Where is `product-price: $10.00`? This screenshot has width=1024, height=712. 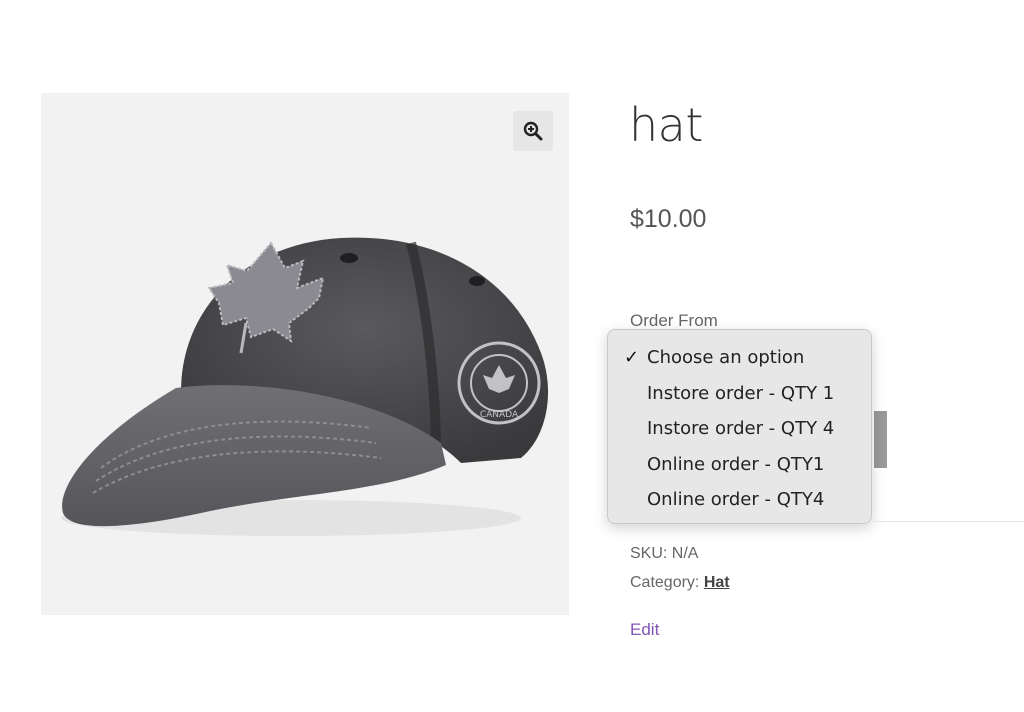
product-price: $10.00 is located at coordinates (668, 219).